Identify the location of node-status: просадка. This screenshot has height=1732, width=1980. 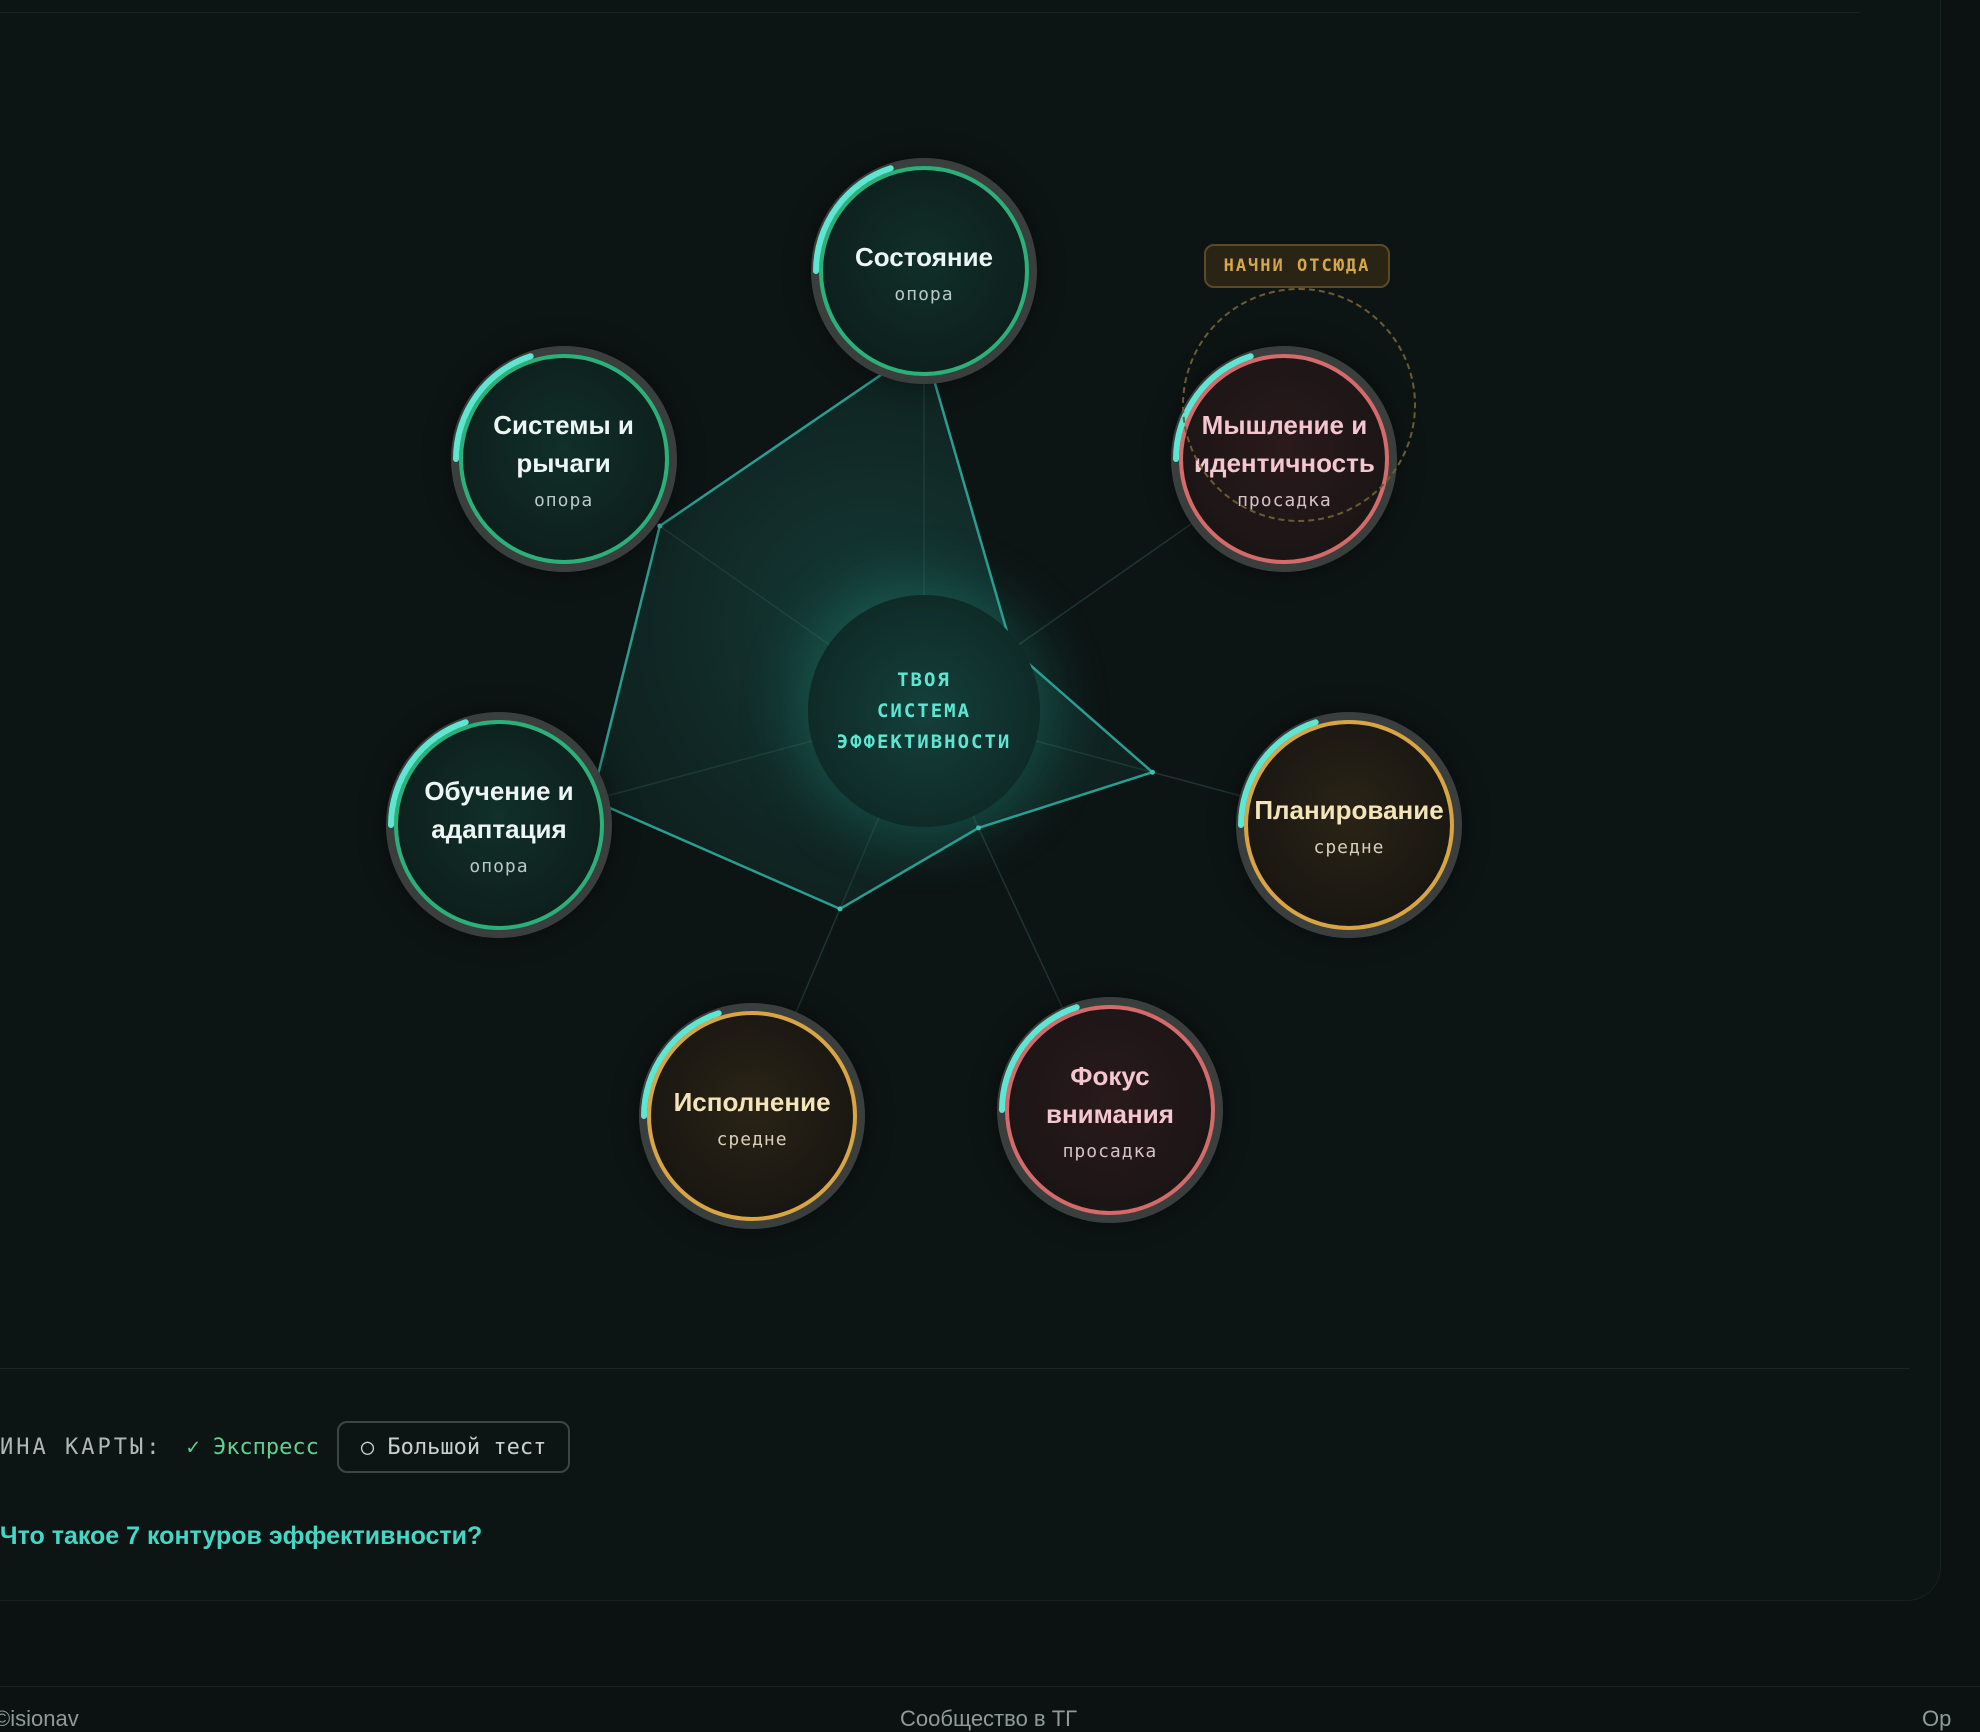
(1110, 1152).